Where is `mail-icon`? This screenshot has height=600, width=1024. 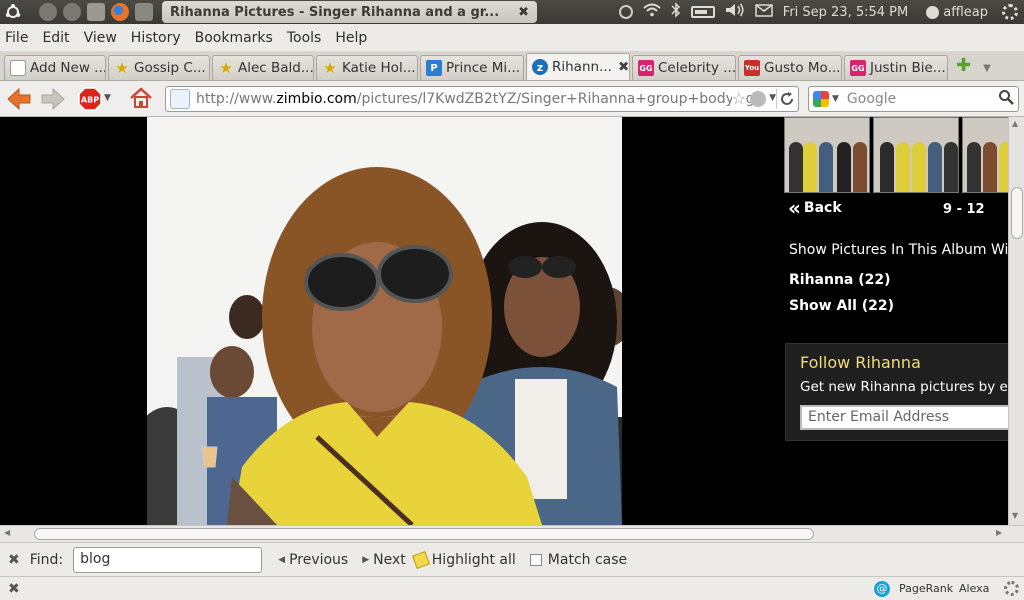
mail-icon is located at coordinates (764, 12).